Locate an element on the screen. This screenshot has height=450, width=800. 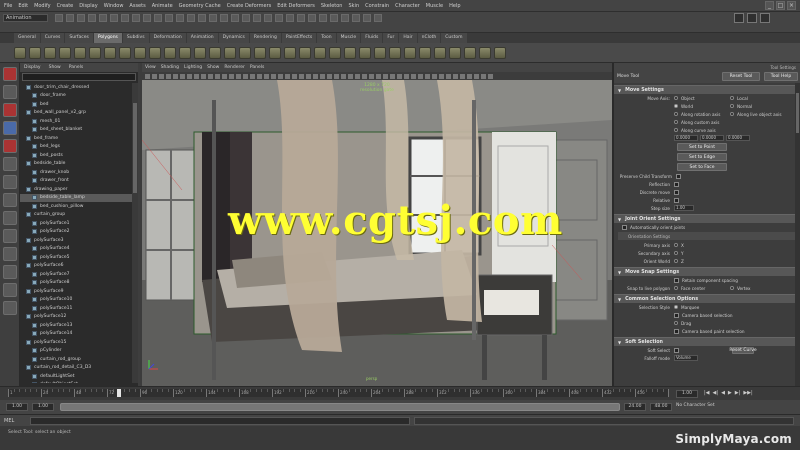
shelf-tab: General is located at coordinates (27, 38).